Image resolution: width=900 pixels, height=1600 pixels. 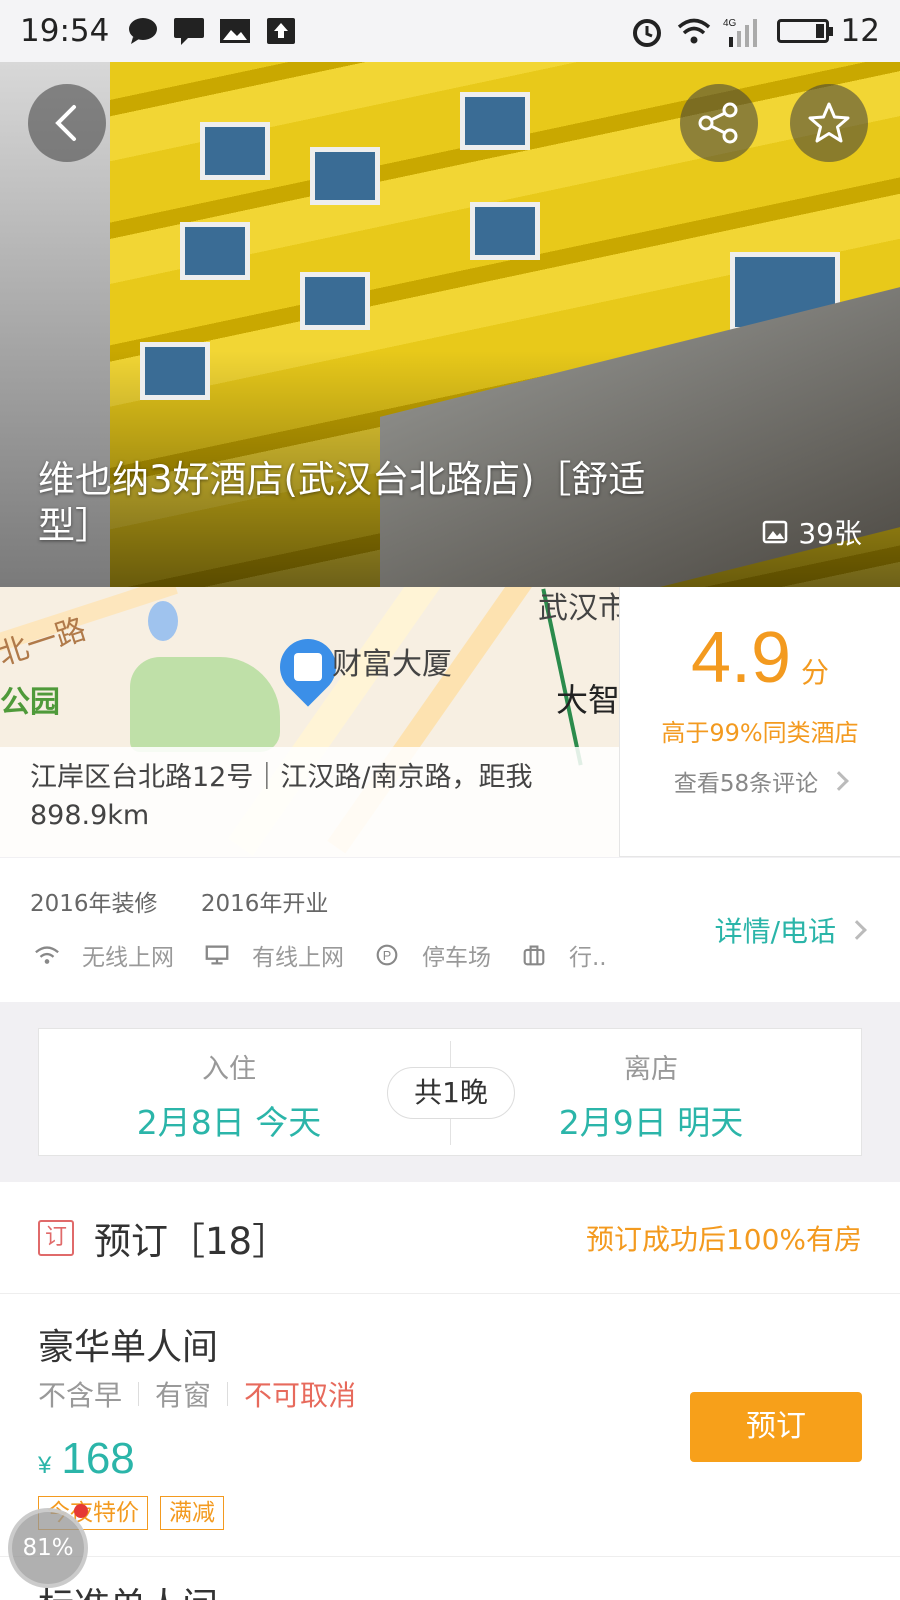 What do you see at coordinates (588, 700) in the screenshot?
I see `map-label: 大智` at bounding box center [588, 700].